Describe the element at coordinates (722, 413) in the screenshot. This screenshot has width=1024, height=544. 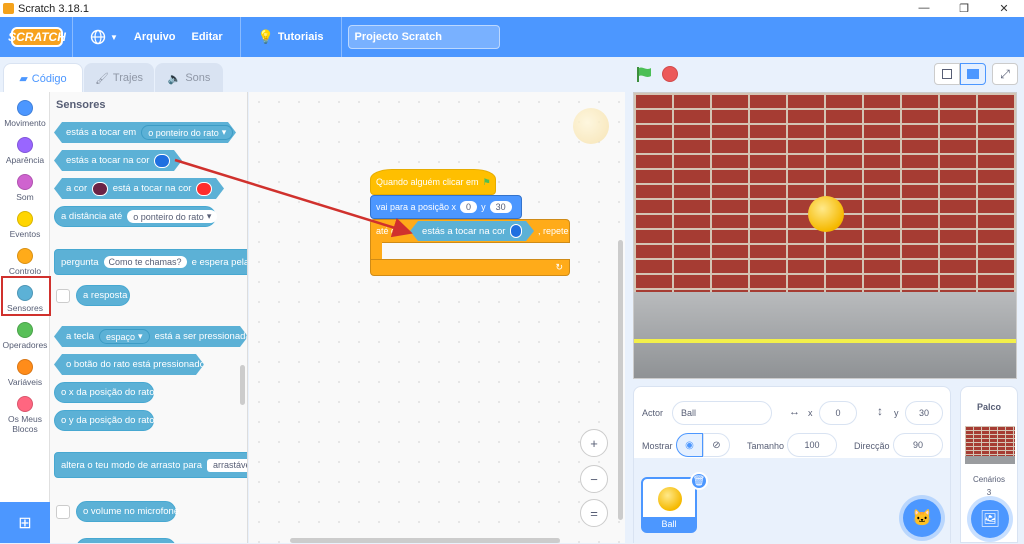
I see `sprite-name-input: Ball` at that location.